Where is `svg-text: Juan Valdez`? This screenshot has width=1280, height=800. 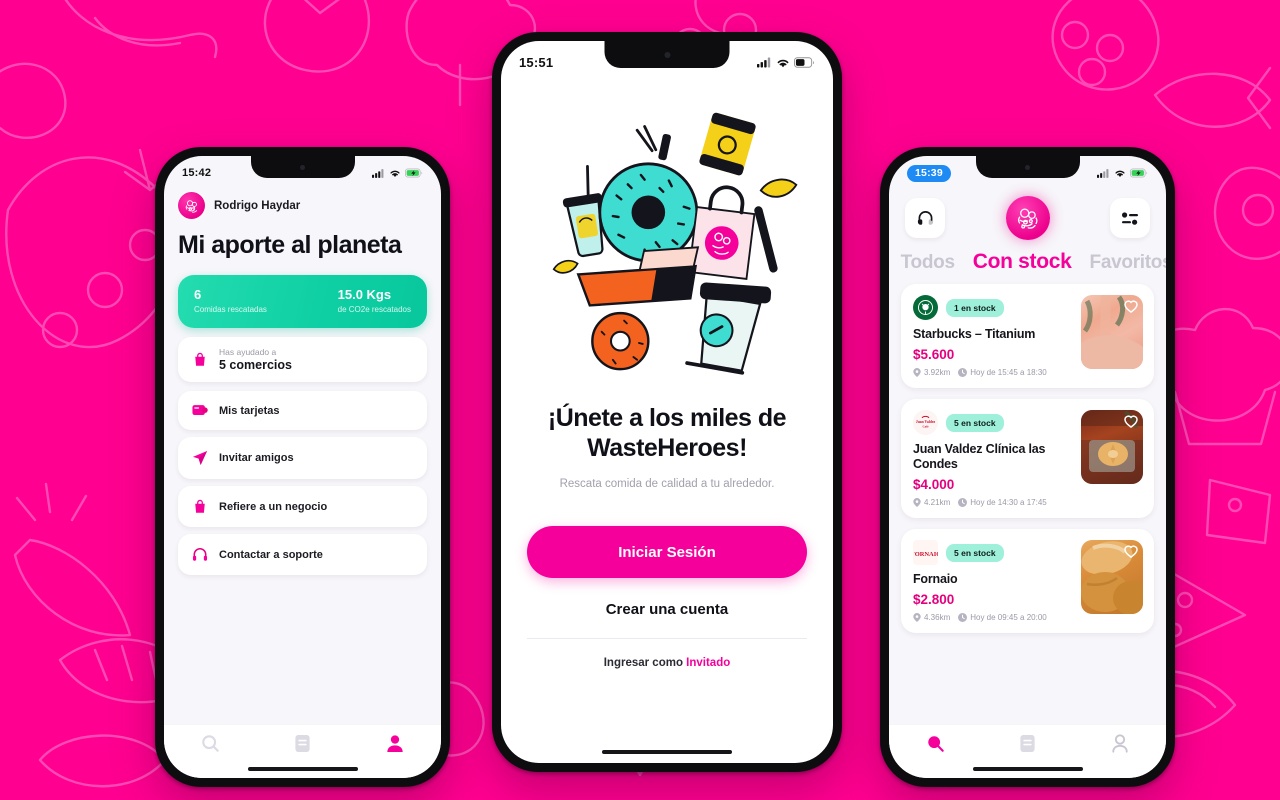
svg-text: Juan Valdez is located at coordinates (926, 422).